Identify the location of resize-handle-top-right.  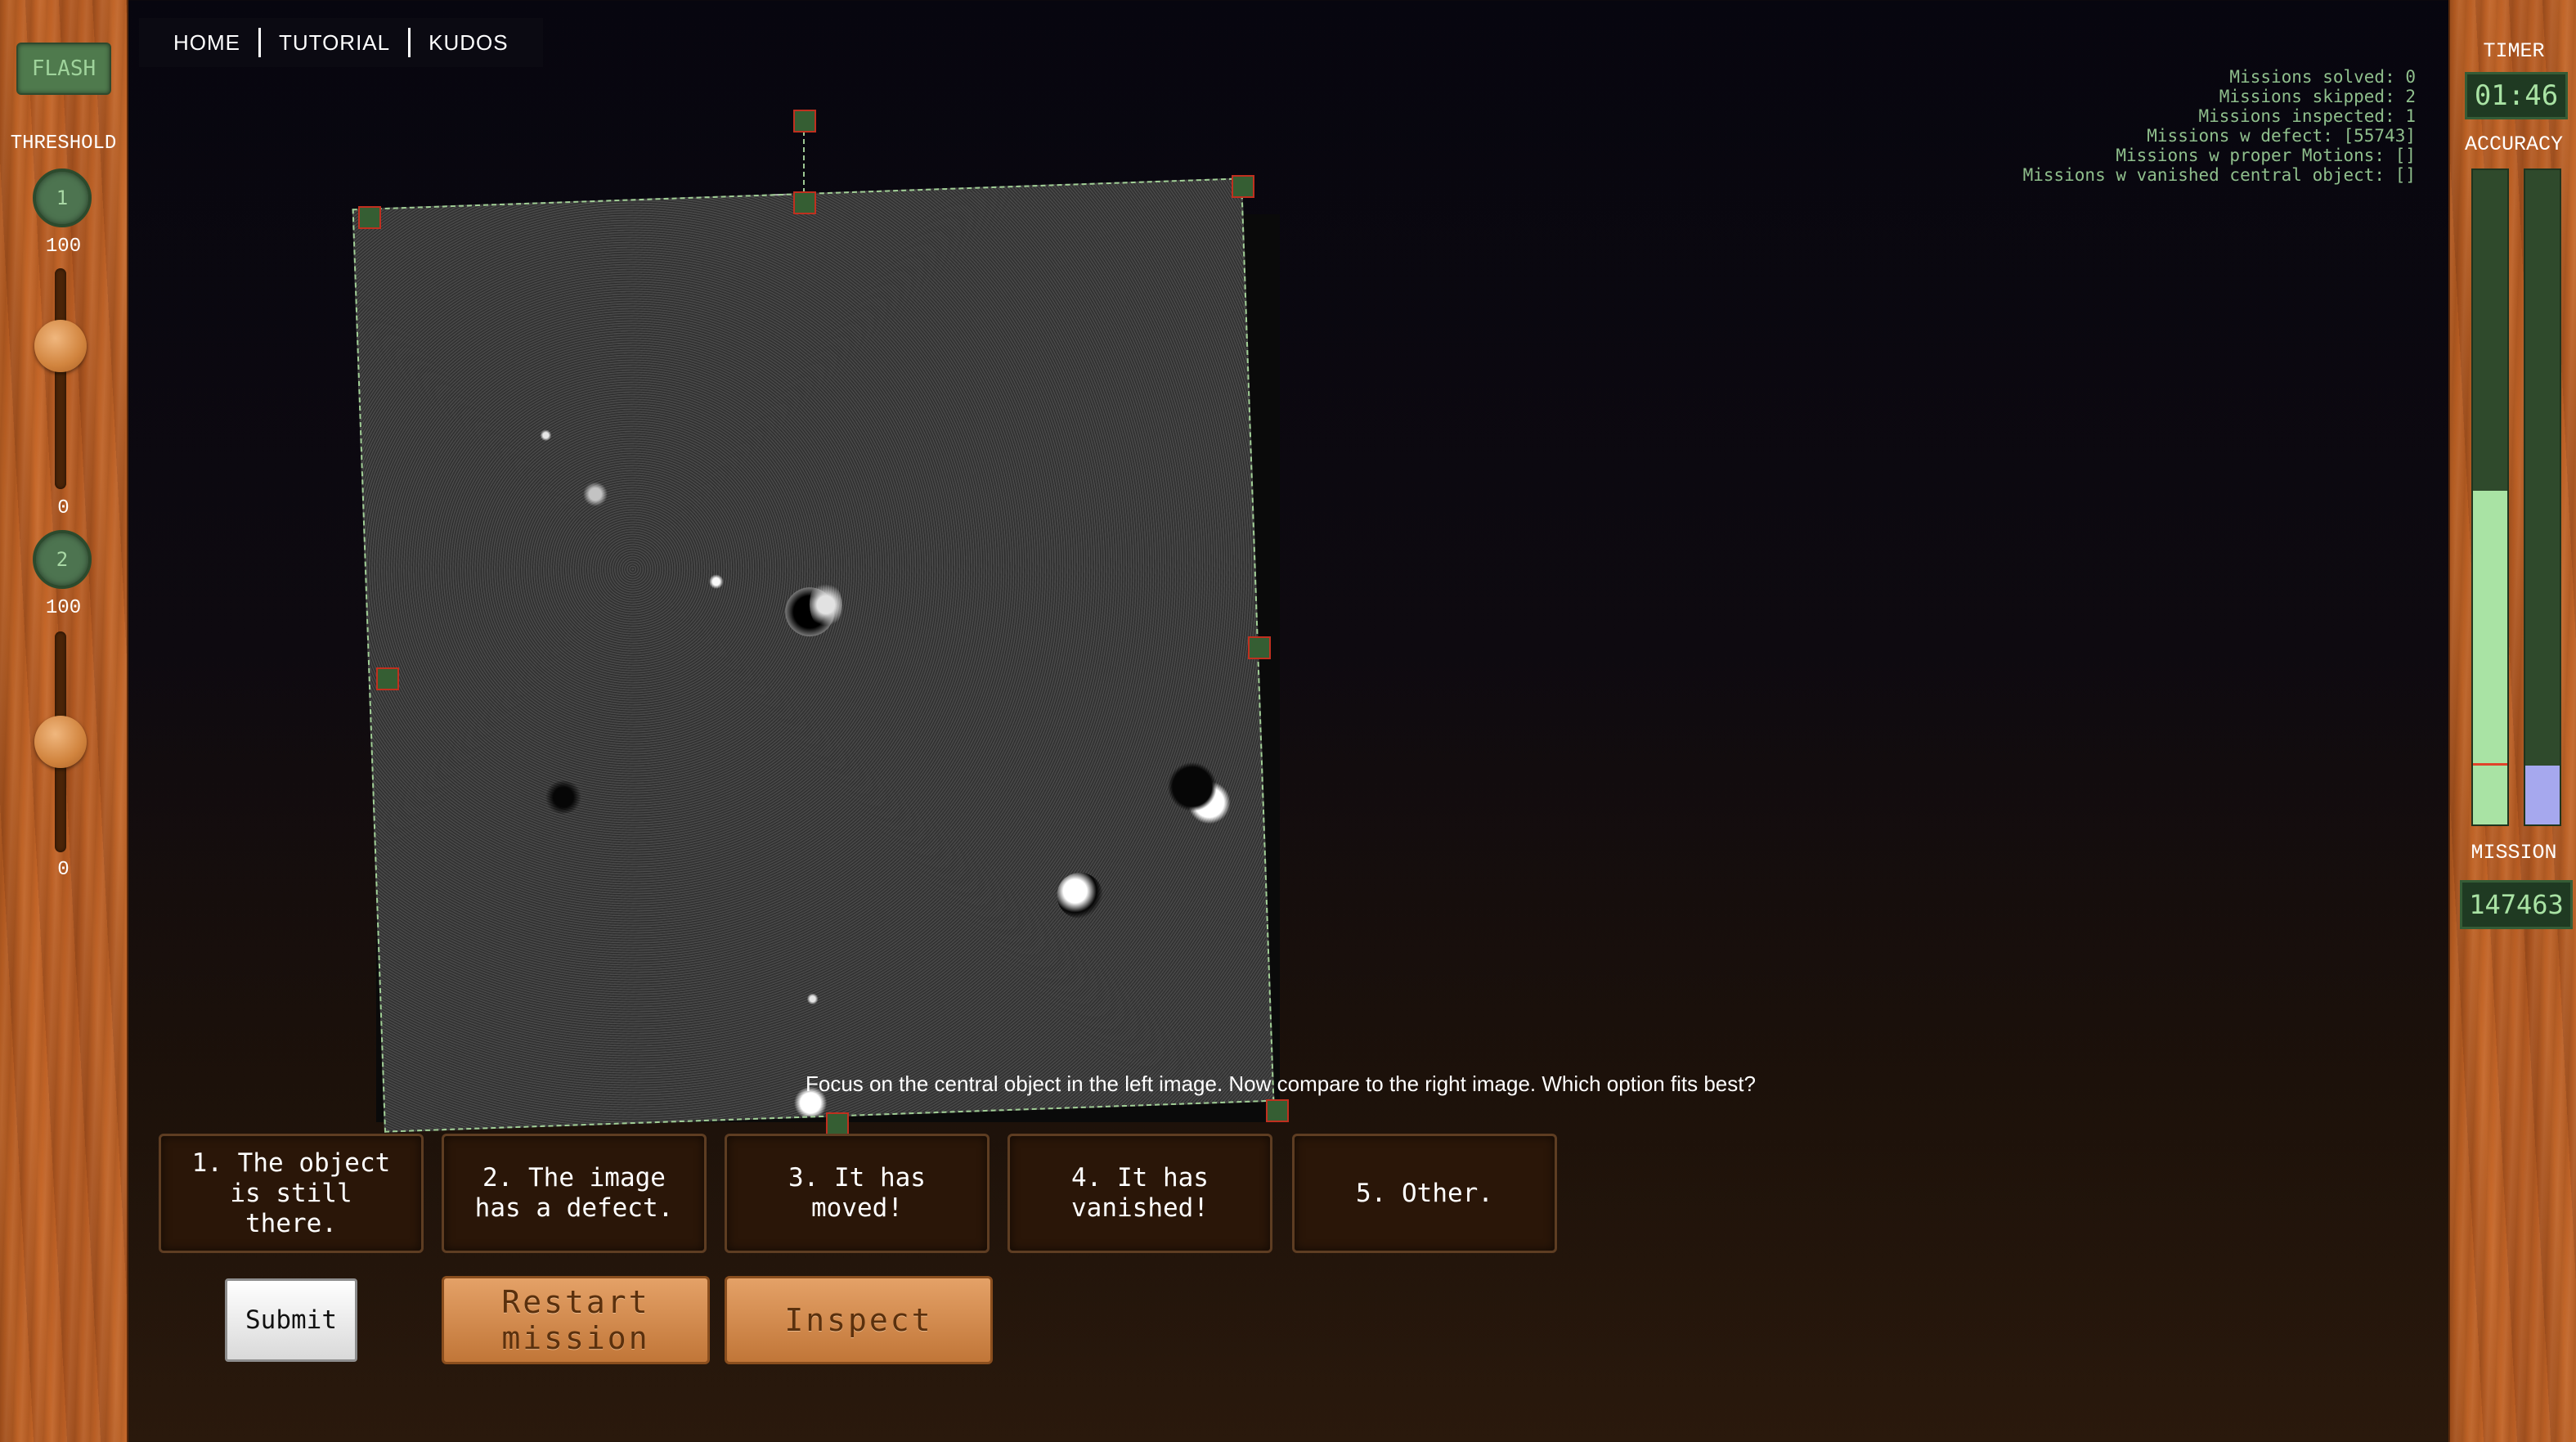
(1243, 186).